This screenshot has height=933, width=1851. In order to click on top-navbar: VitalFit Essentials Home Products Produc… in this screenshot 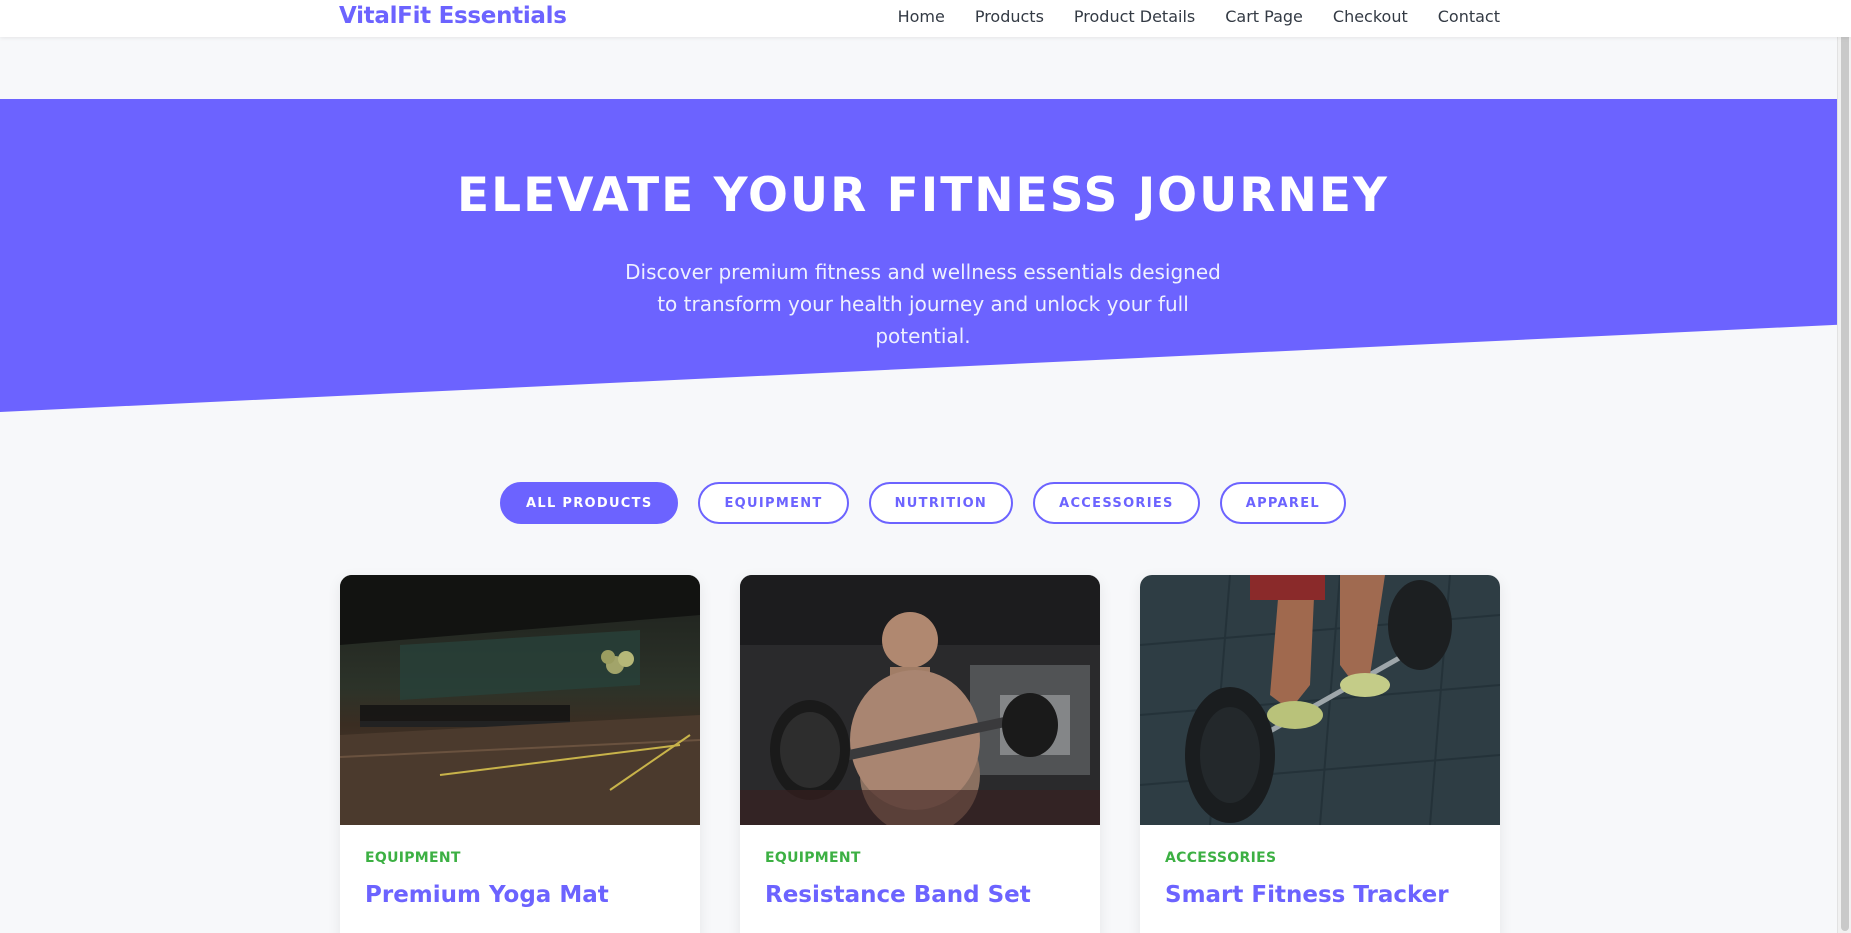, I will do `click(925, 18)`.